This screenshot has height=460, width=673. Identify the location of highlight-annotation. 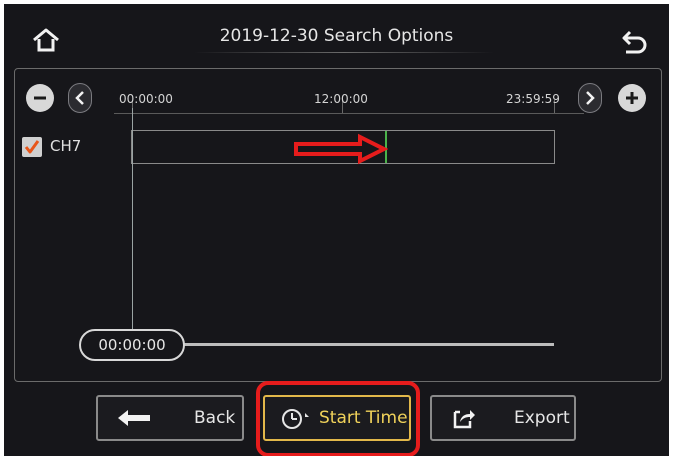
(338, 418).